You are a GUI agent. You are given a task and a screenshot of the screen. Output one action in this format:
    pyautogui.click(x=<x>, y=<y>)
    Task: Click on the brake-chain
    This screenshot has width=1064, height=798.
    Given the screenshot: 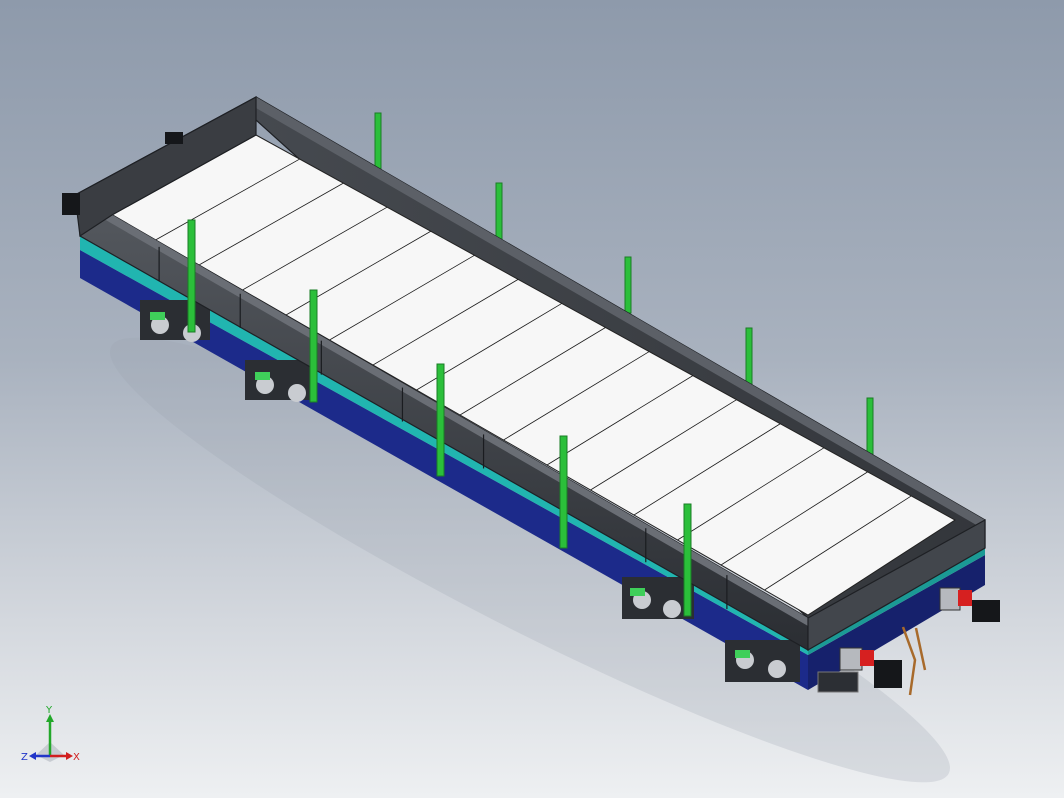 What is the action you would take?
    pyautogui.click(x=914, y=661)
    